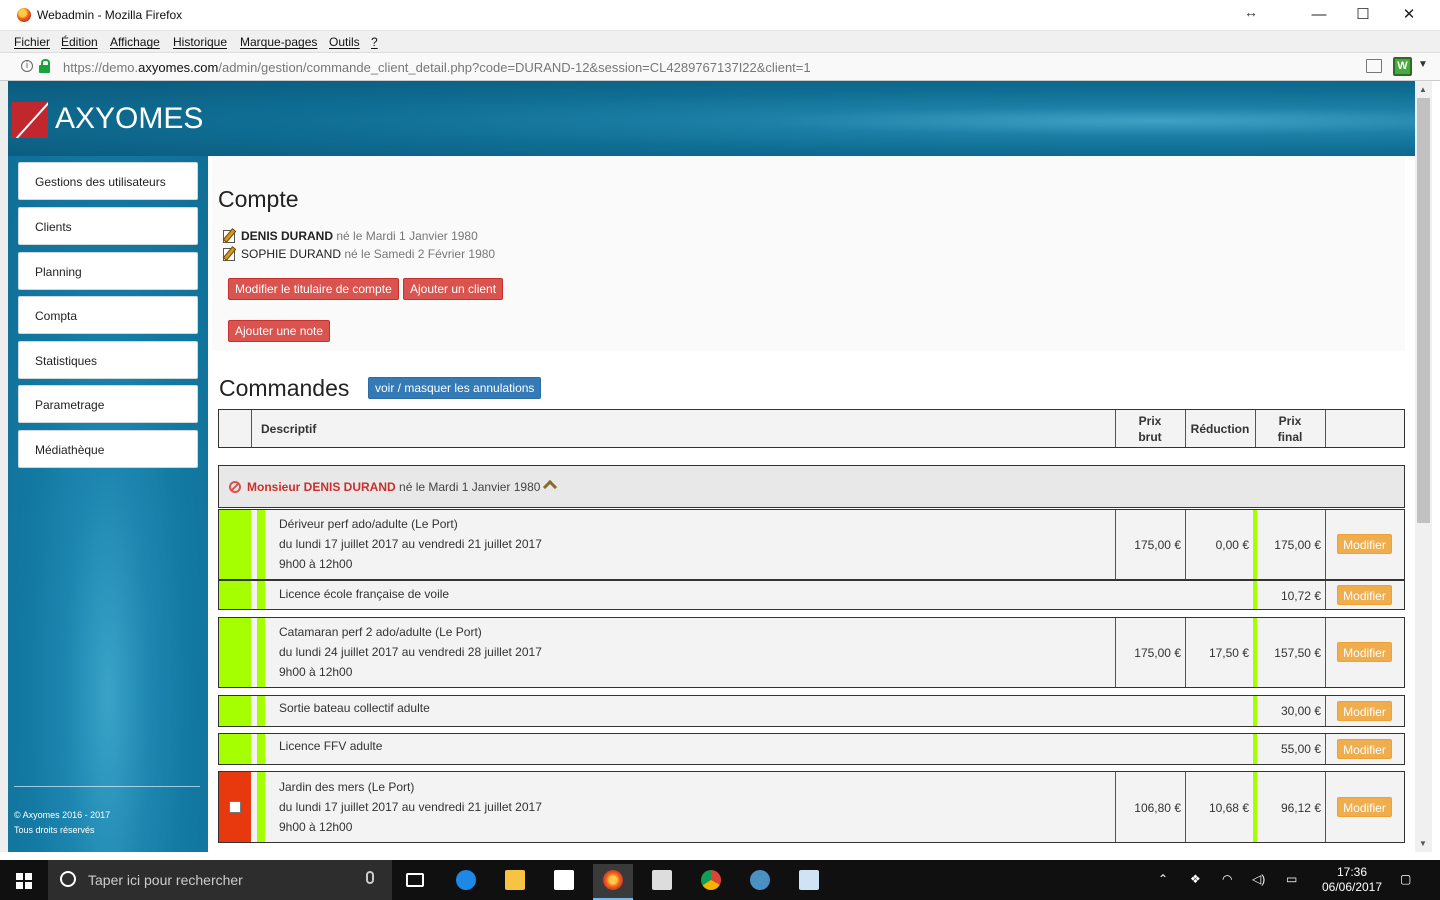 The image size is (1440, 900). Describe the element at coordinates (1352, 880) in the screenshot. I see `taskbar-clock: 17:36 06/06/2017` at that location.